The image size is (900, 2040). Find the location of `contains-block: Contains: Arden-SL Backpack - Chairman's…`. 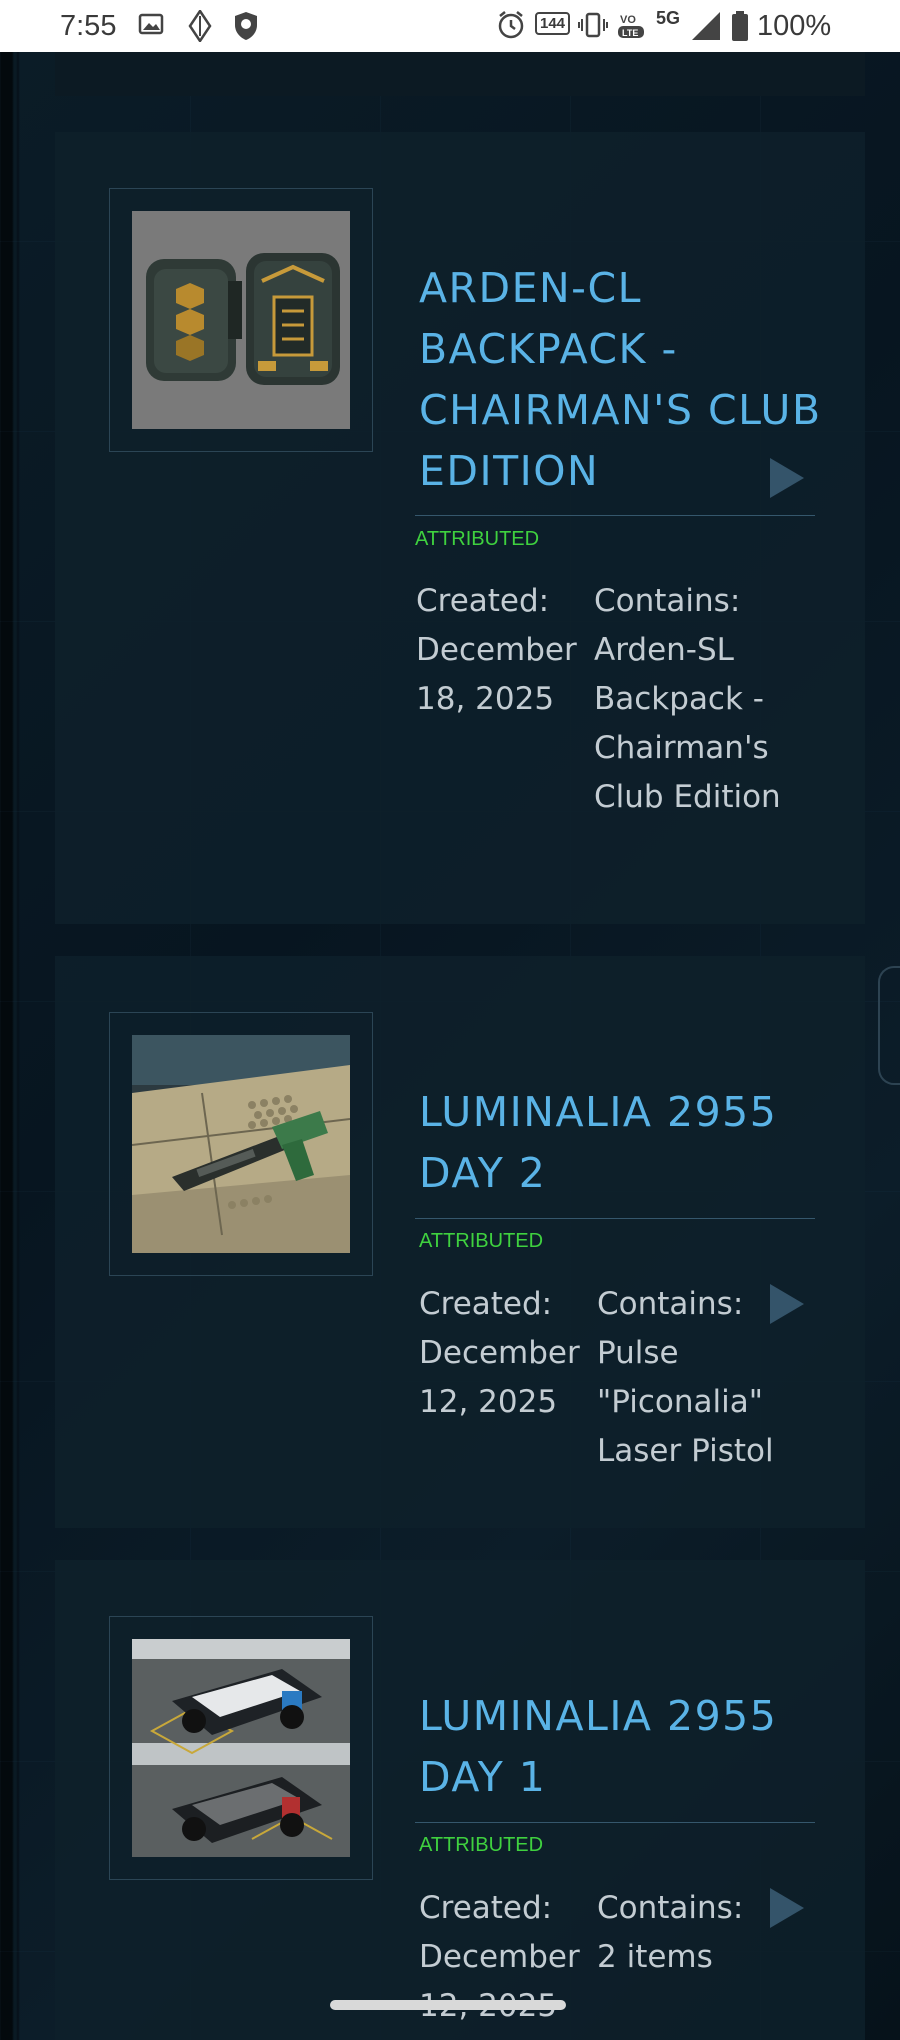

contains-block: Contains: Arden-SL Backpack - Chairman's… is located at coordinates (689, 699).